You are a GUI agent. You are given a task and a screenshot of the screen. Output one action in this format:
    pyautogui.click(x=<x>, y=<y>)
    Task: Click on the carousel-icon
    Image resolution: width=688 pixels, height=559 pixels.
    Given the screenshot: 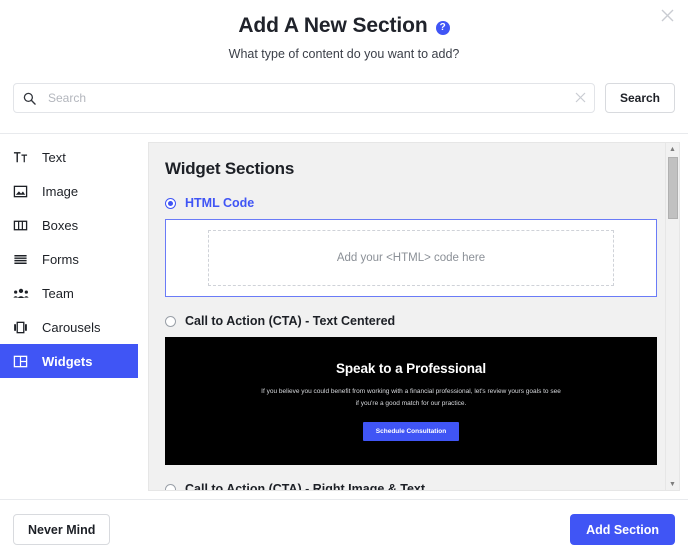 What is the action you would take?
    pyautogui.click(x=20, y=327)
    